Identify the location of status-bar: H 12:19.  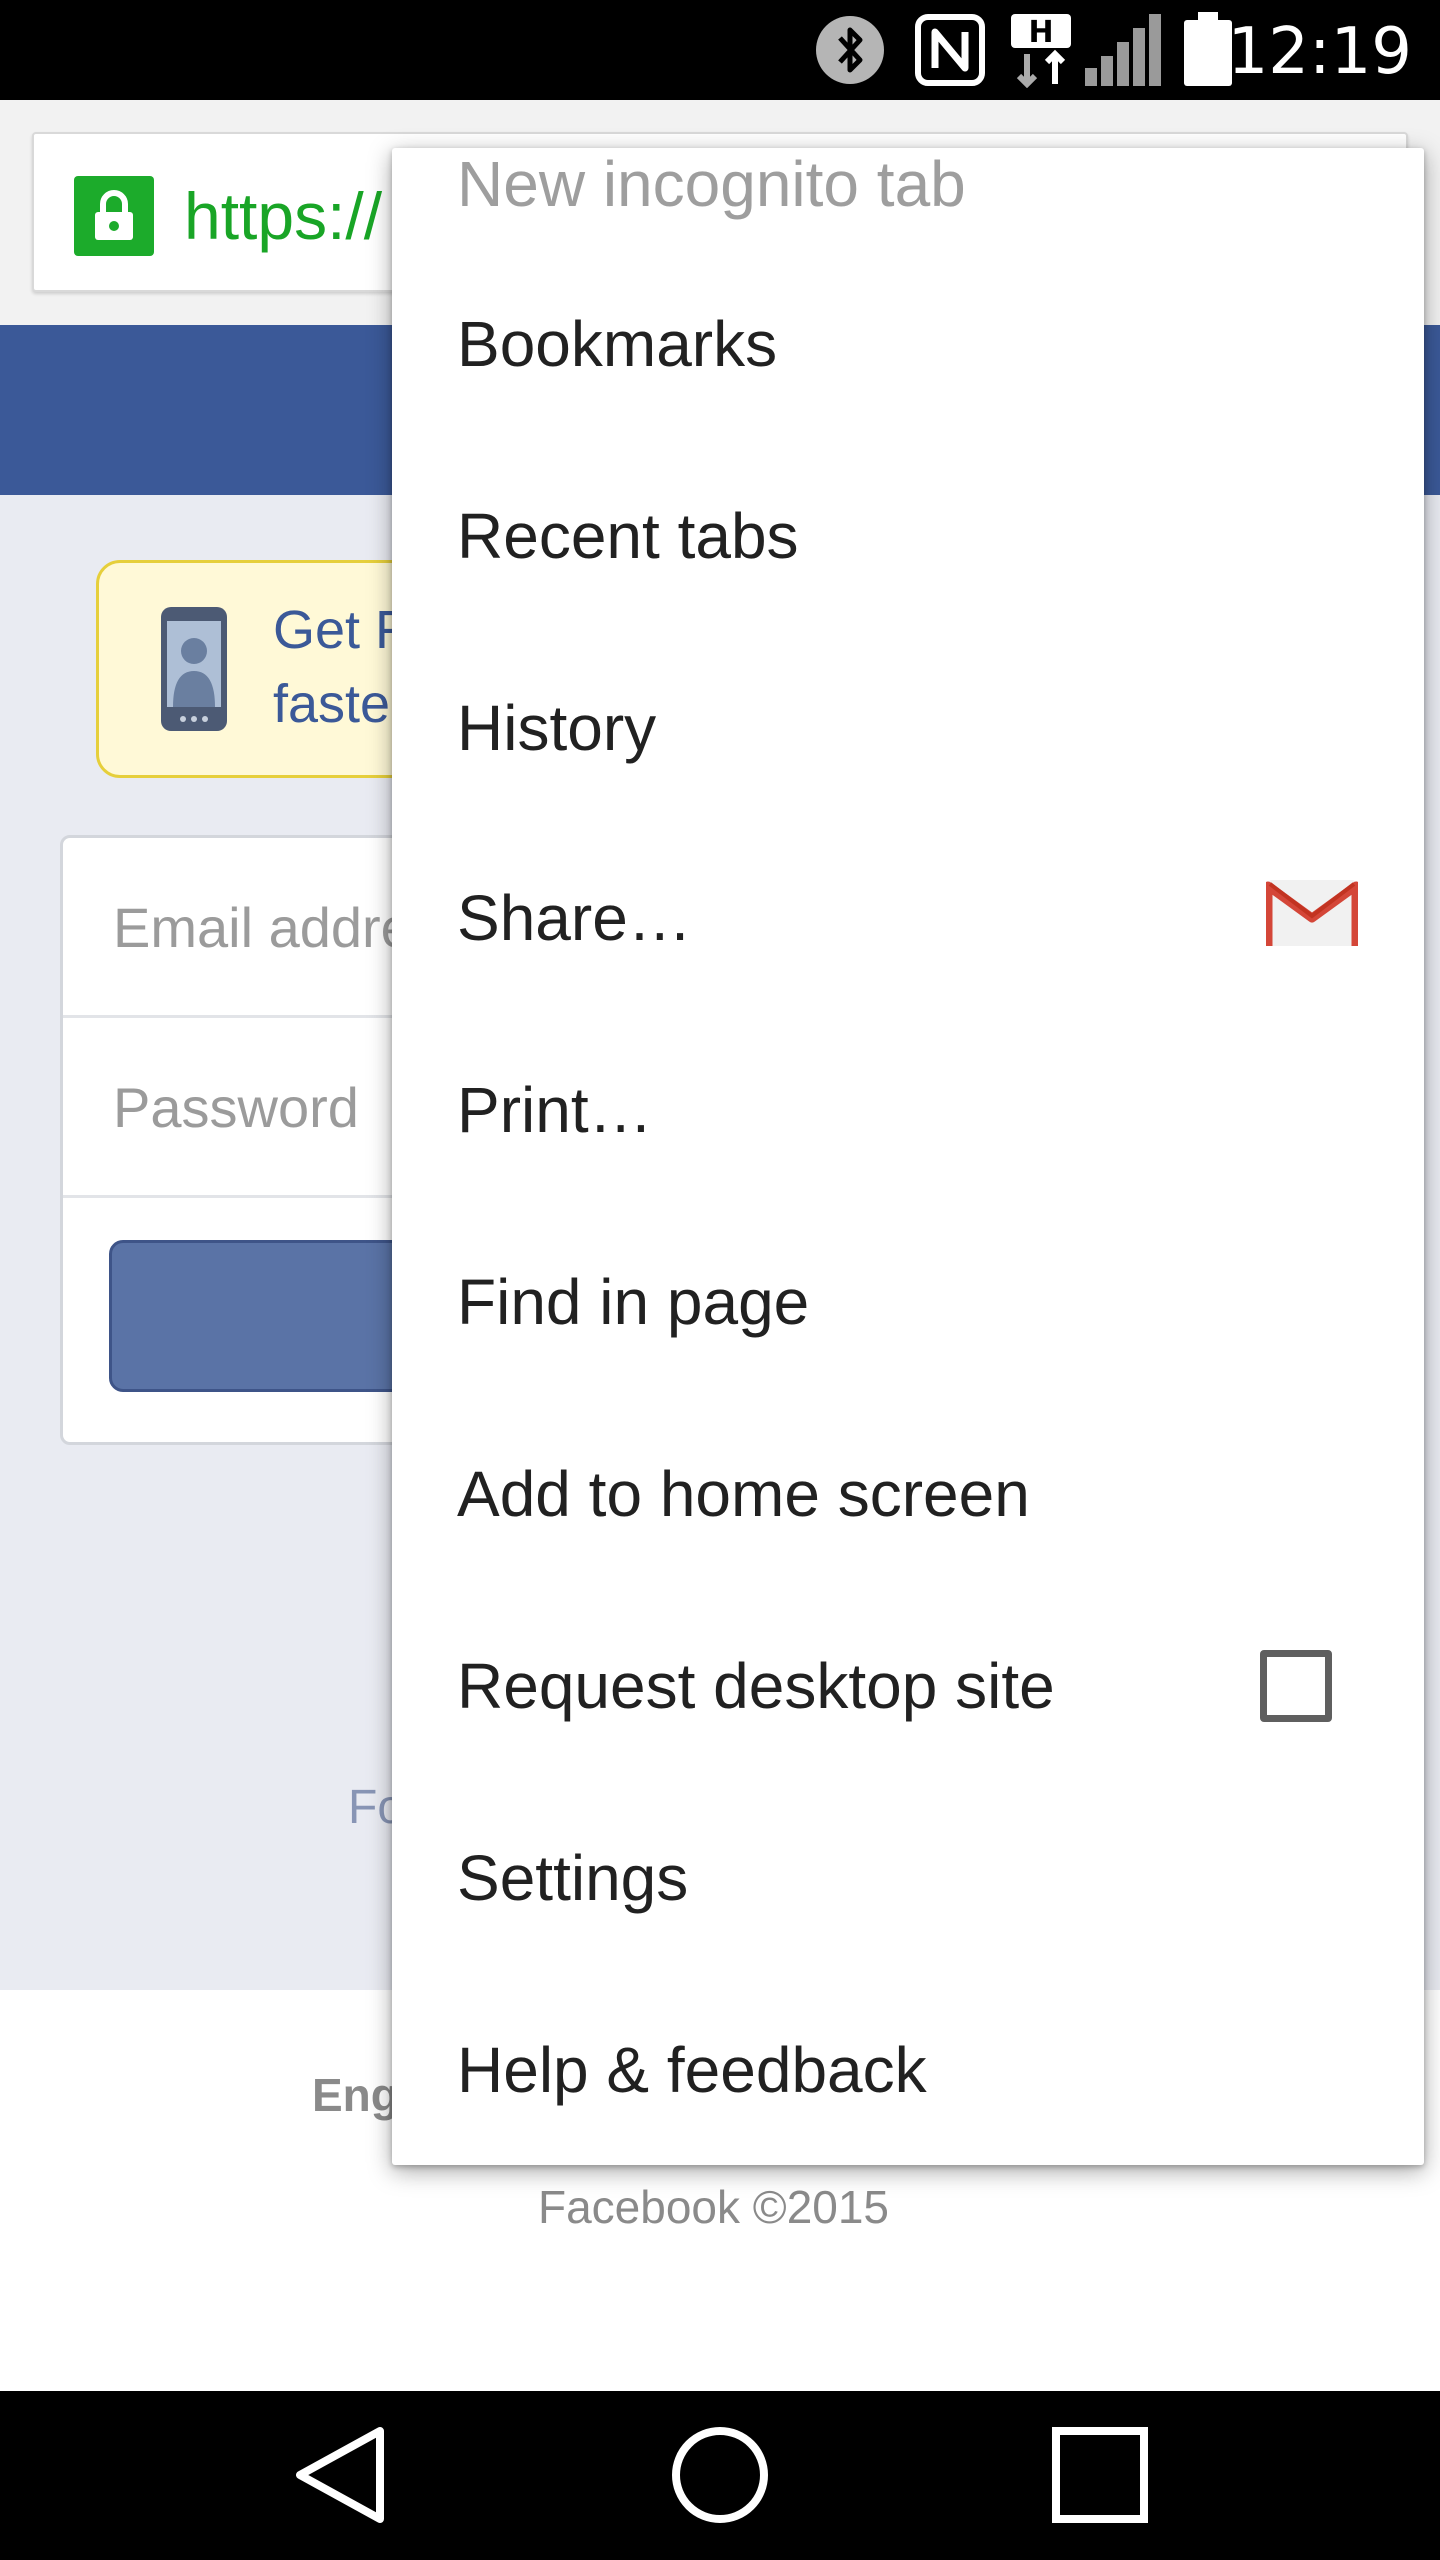
(720, 50).